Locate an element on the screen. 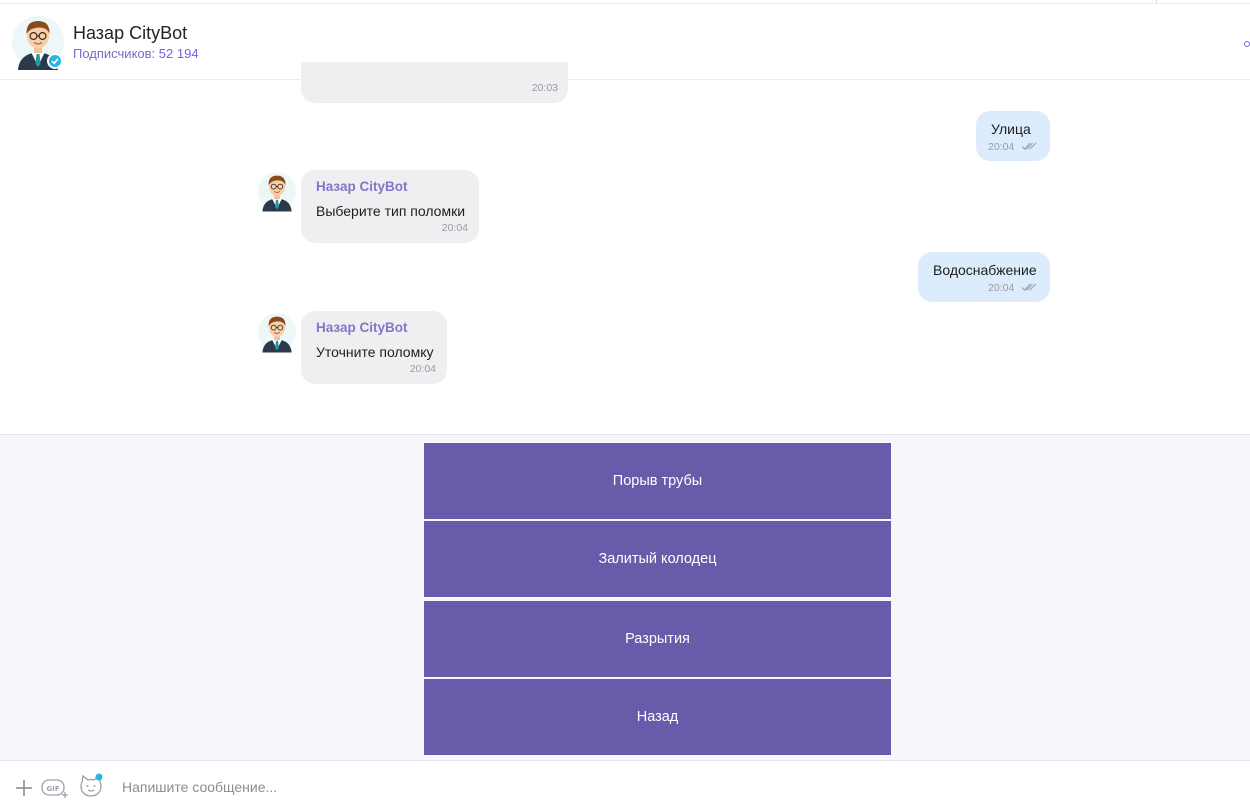  message-bubble-incoming: Назар CityBot Уточните поломку 20:04 is located at coordinates (374, 347).